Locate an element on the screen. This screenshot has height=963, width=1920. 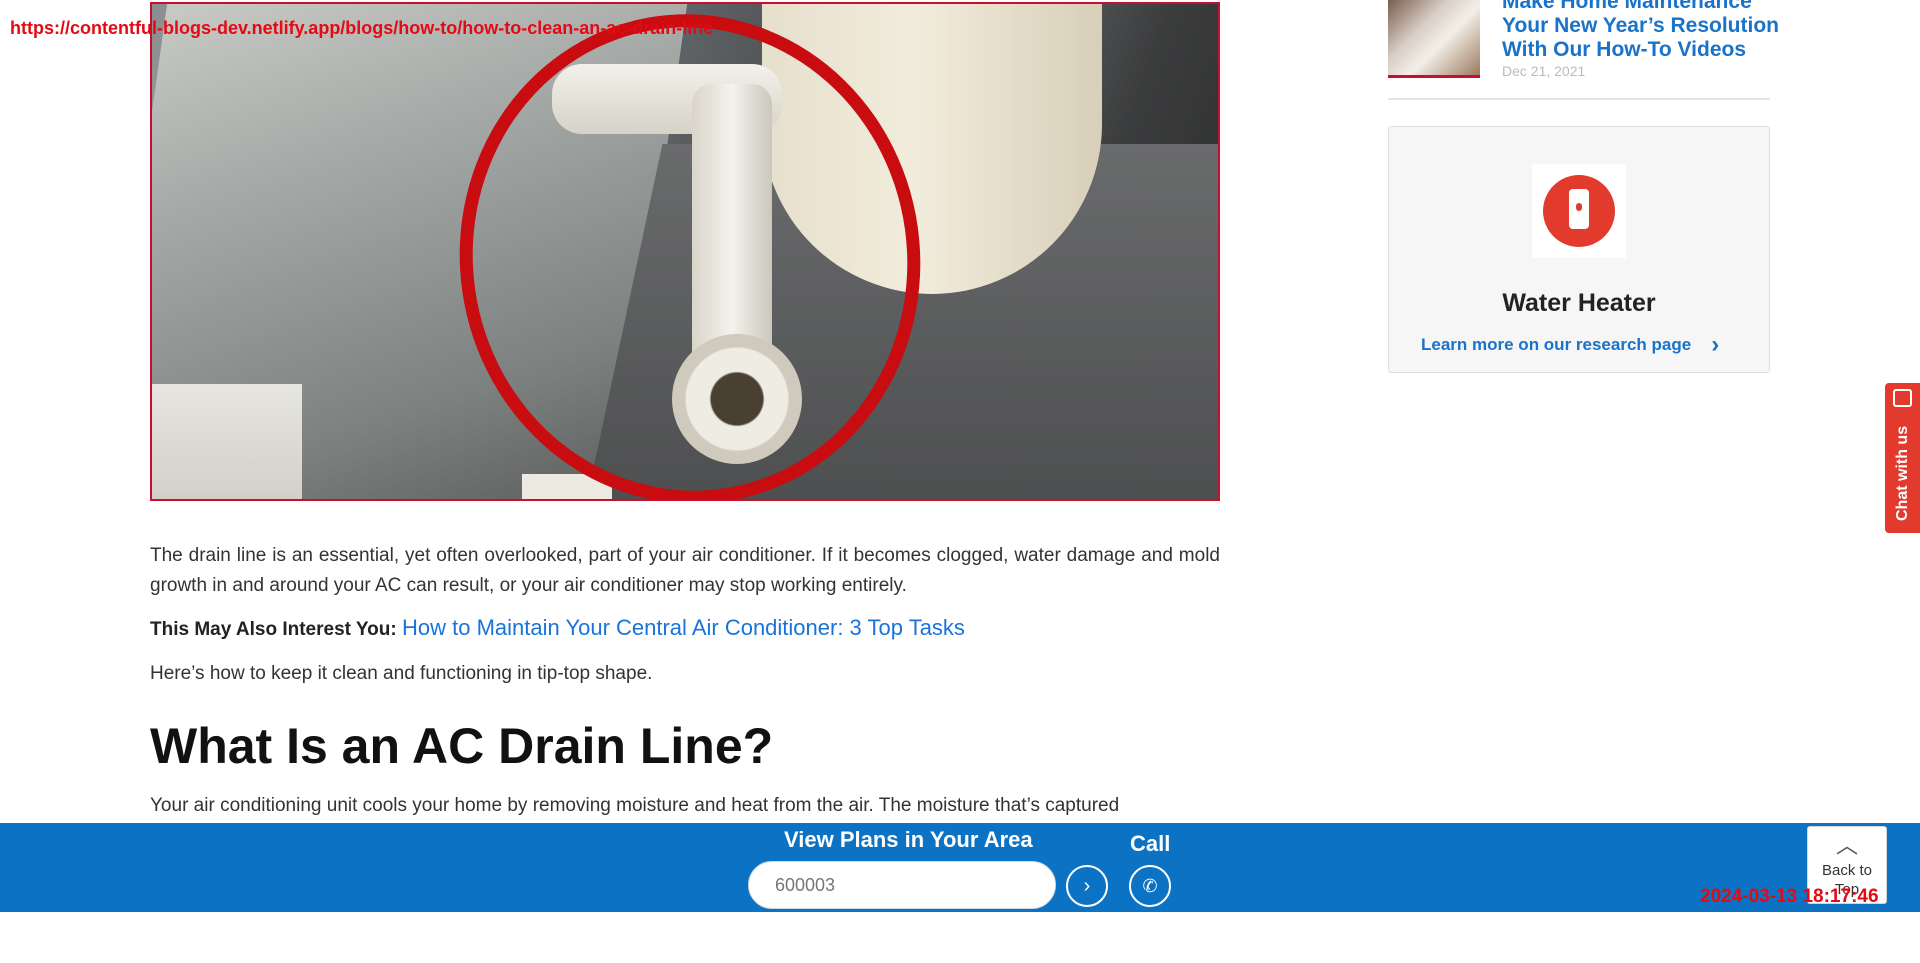
zip-input is located at coordinates (902, 885).